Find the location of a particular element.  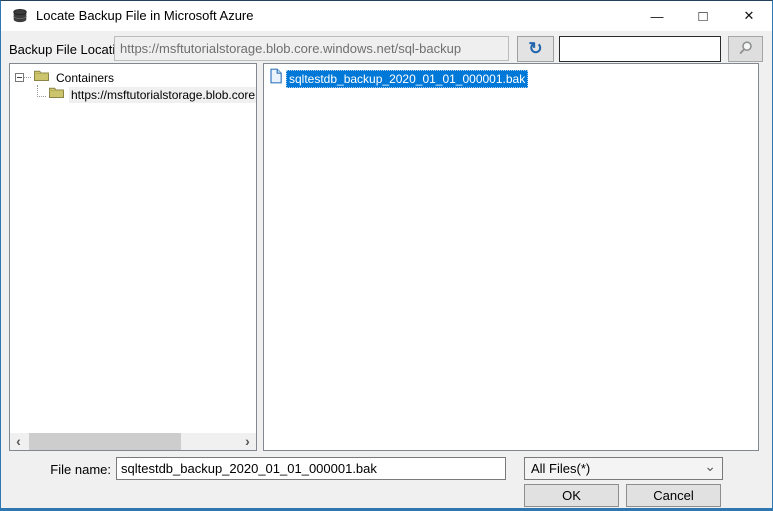

chevron-down-icon: ⌄ is located at coordinates (710, 465).